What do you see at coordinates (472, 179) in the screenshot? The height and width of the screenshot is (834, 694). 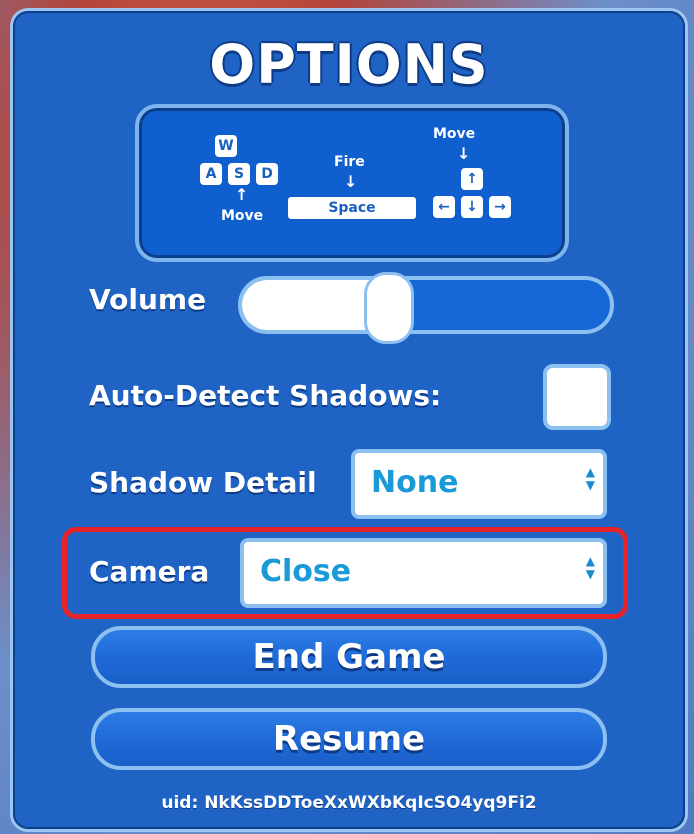 I see `key-arrow-up: ↑` at bounding box center [472, 179].